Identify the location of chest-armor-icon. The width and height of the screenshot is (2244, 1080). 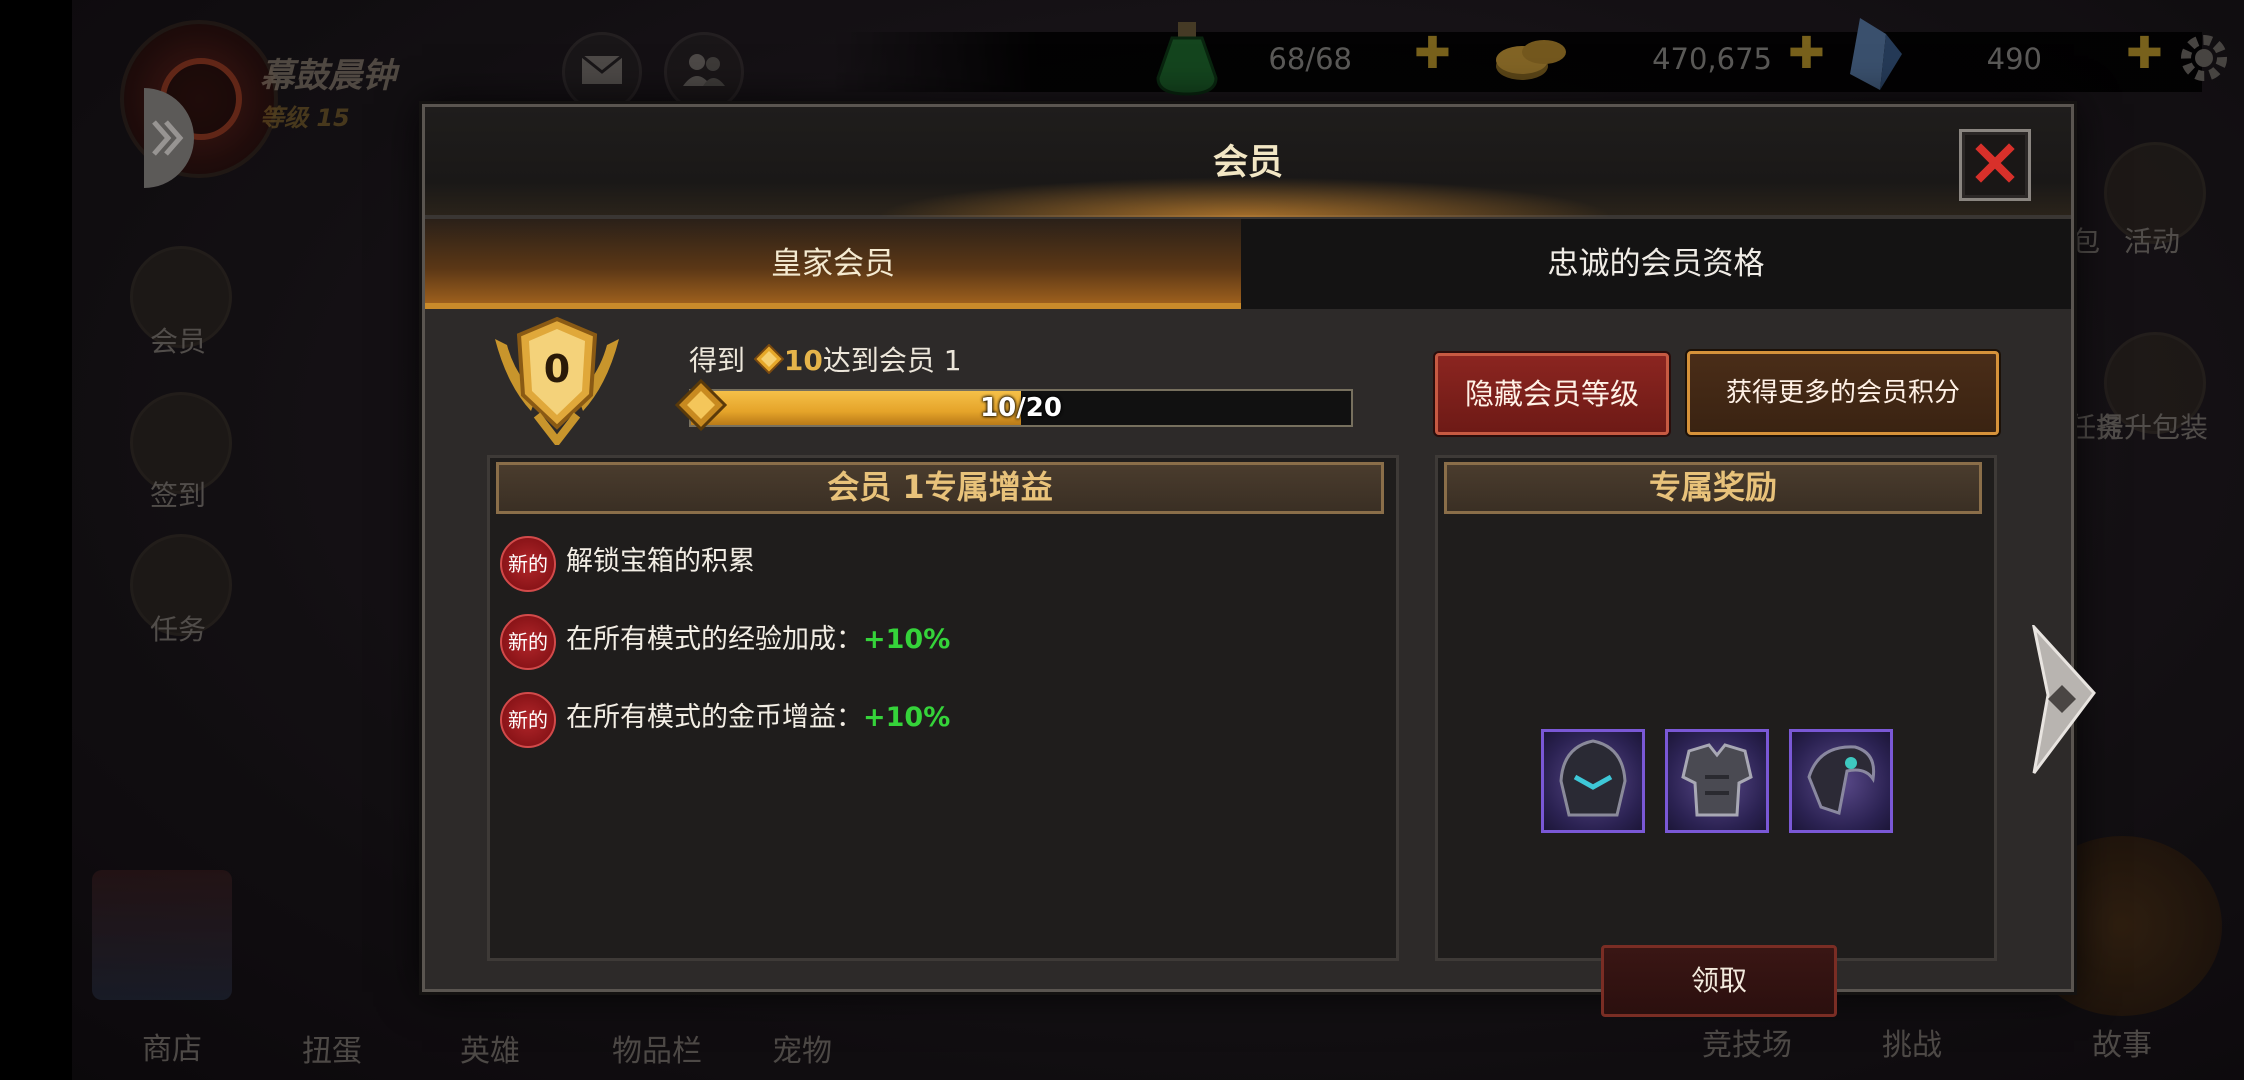
(1717, 781).